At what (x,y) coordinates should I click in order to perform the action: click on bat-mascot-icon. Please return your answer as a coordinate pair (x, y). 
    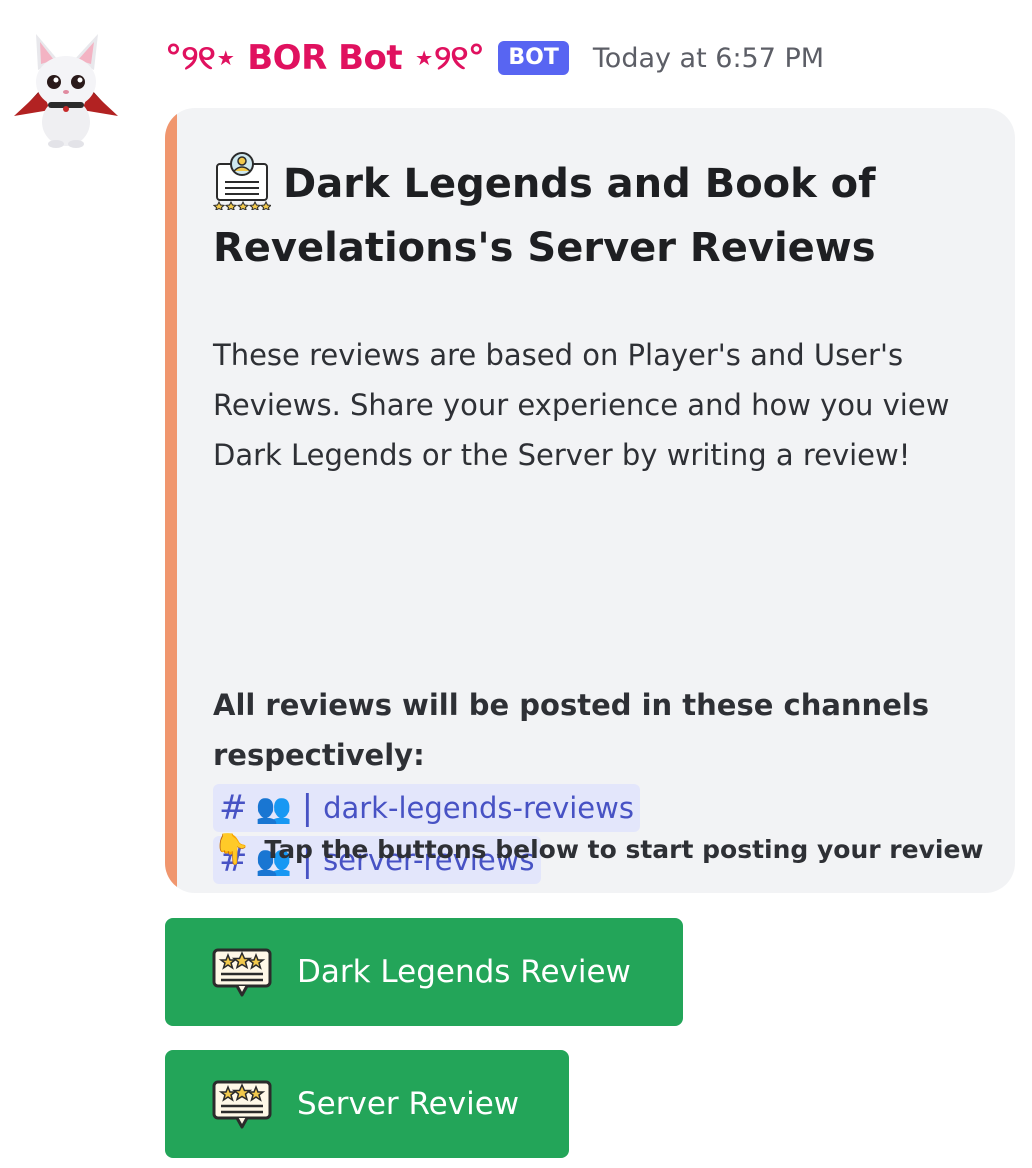
    Looking at the image, I should click on (66, 91).